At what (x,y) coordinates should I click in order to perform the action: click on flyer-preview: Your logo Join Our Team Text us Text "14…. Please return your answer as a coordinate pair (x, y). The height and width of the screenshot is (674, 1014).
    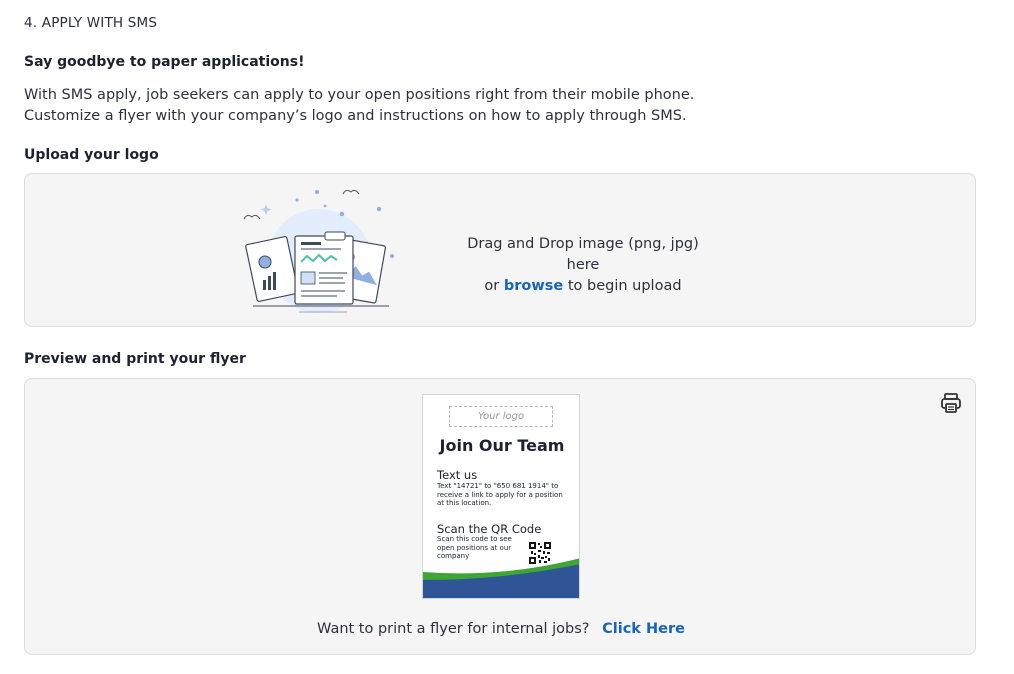
    Looking at the image, I should click on (501, 496).